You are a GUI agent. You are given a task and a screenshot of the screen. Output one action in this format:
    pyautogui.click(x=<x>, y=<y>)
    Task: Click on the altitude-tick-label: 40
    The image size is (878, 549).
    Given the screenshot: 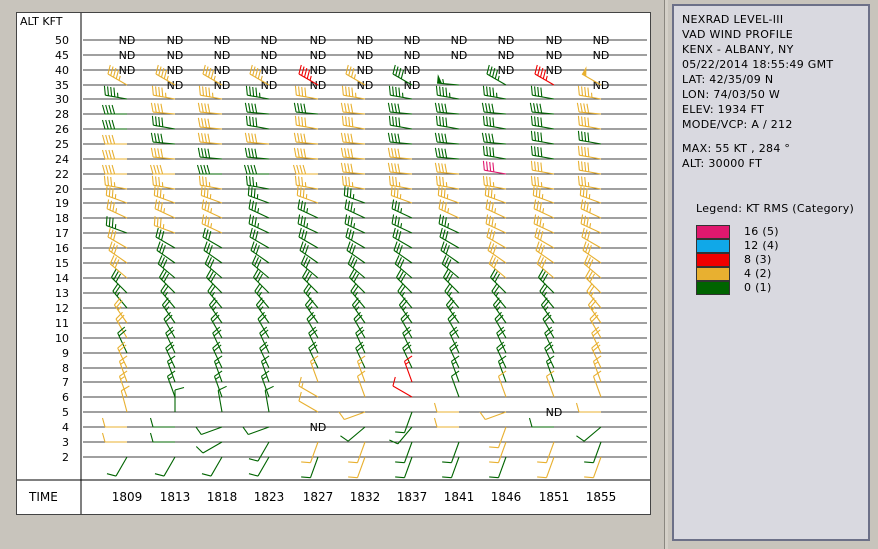 What is the action you would take?
    pyautogui.click(x=62, y=70)
    